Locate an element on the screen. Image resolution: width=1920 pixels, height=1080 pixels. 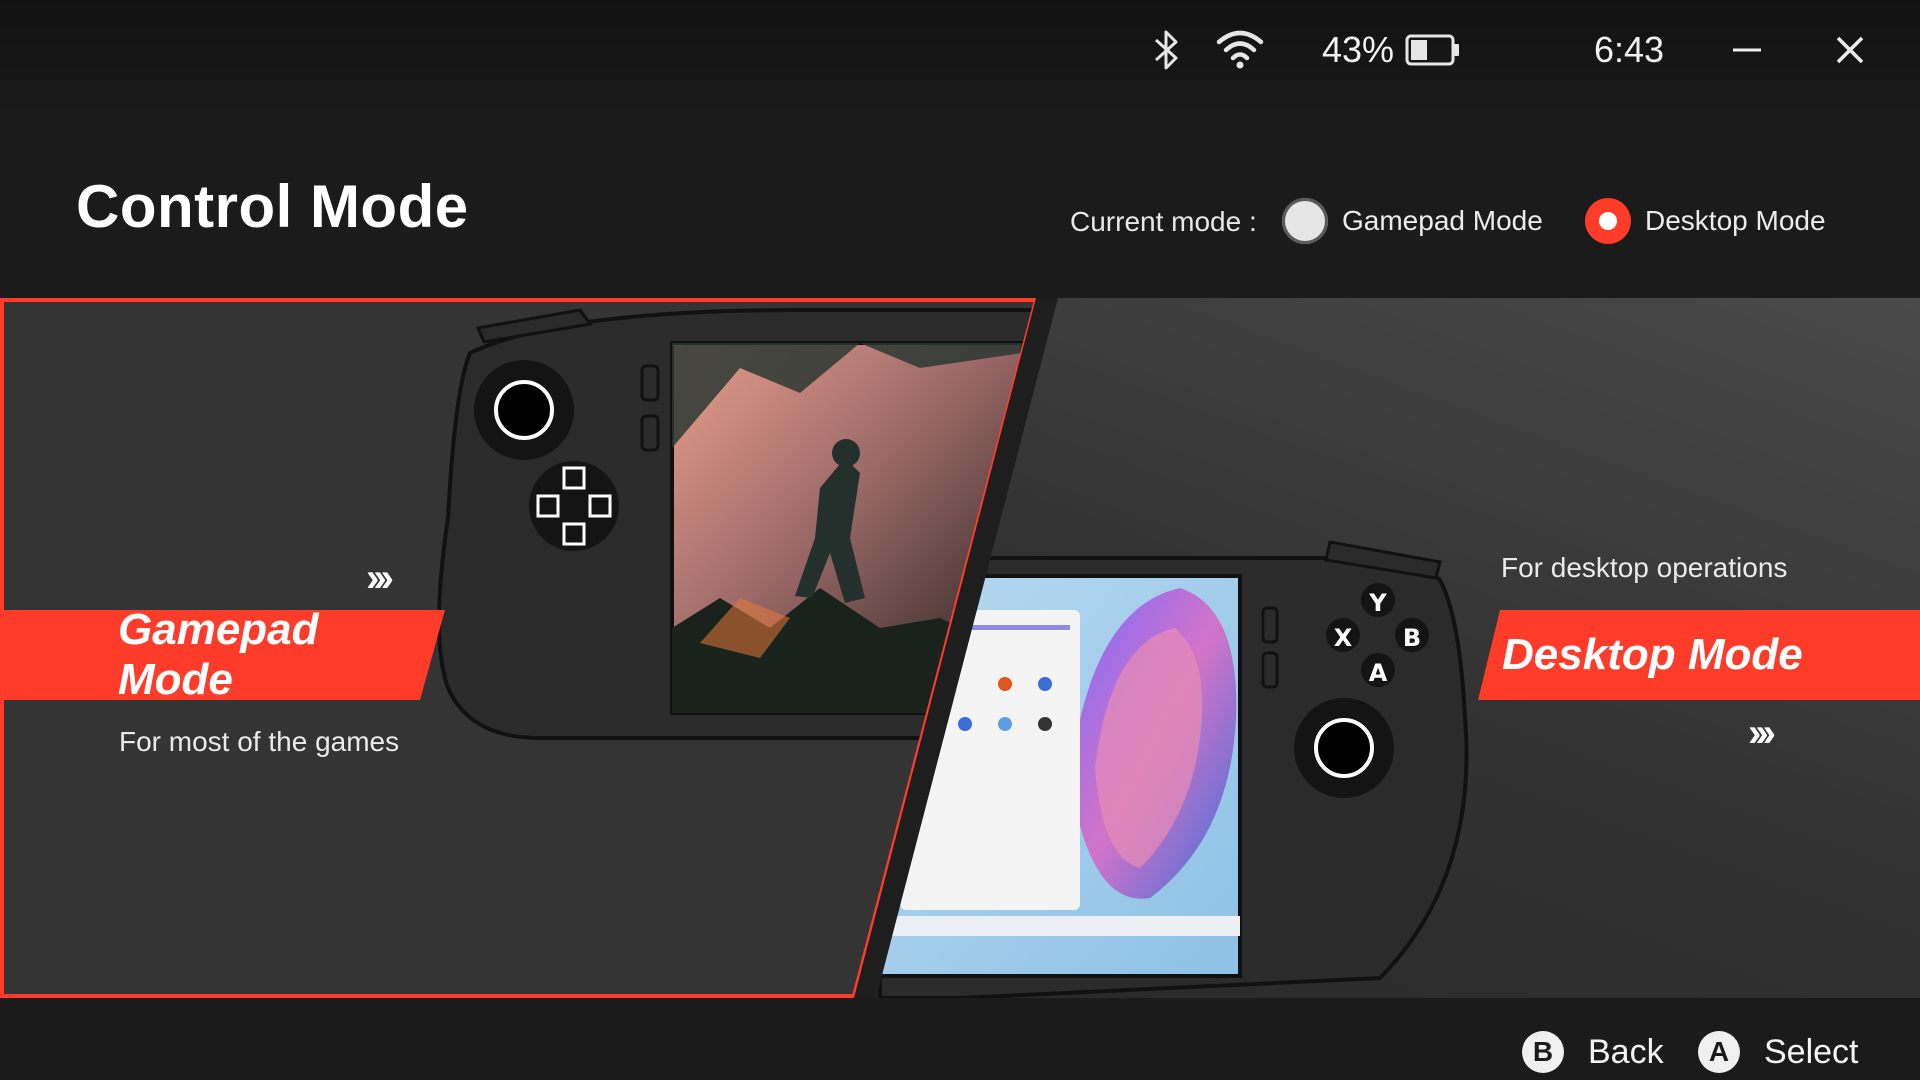
radio-gamepad-mode: Gamepad Mode is located at coordinates (1412, 221).